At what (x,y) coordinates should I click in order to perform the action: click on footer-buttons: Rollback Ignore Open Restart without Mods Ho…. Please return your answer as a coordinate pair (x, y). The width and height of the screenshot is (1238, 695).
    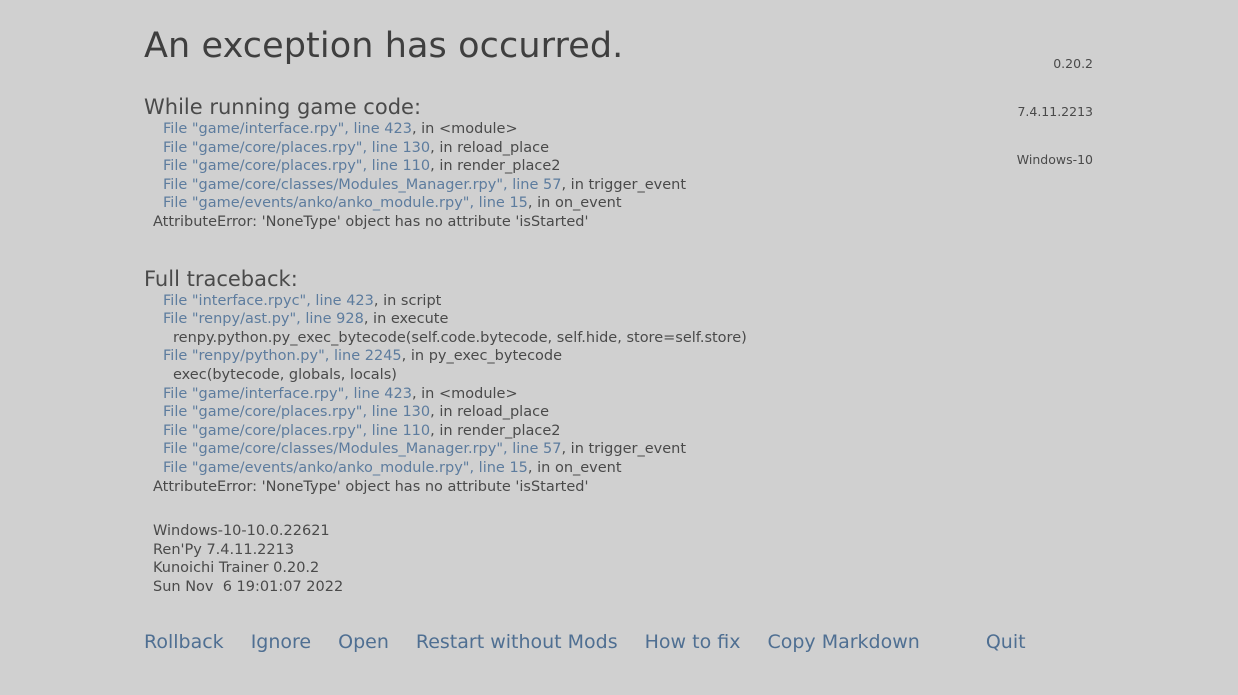
    Looking at the image, I should click on (532, 642).